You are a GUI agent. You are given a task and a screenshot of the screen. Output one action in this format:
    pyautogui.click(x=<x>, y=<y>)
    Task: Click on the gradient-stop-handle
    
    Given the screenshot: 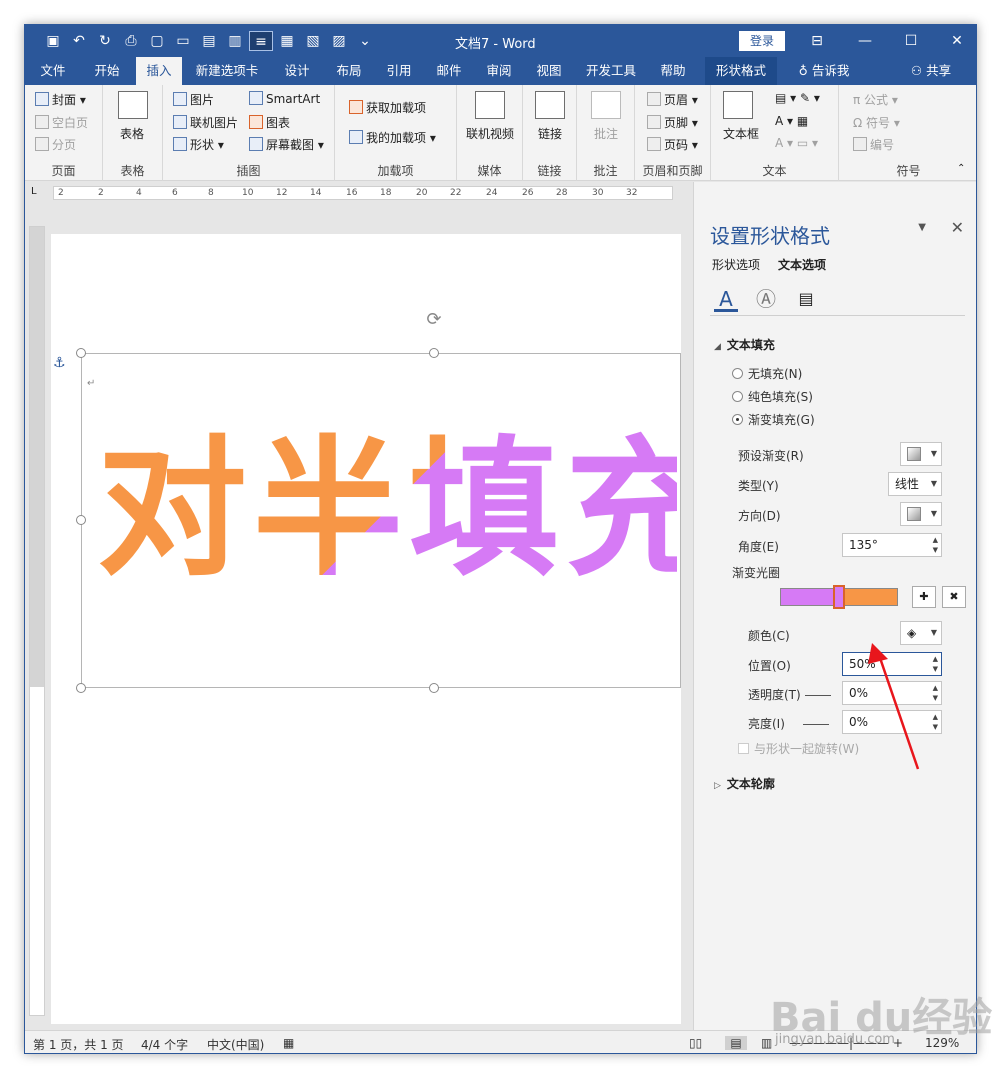 What is the action you would take?
    pyautogui.click(x=839, y=597)
    